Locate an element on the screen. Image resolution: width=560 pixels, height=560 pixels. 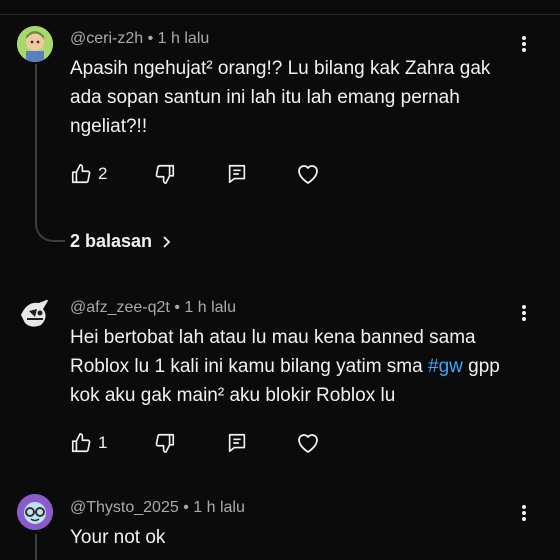
comment-author: @Thysto_2025 is located at coordinates (124, 507).